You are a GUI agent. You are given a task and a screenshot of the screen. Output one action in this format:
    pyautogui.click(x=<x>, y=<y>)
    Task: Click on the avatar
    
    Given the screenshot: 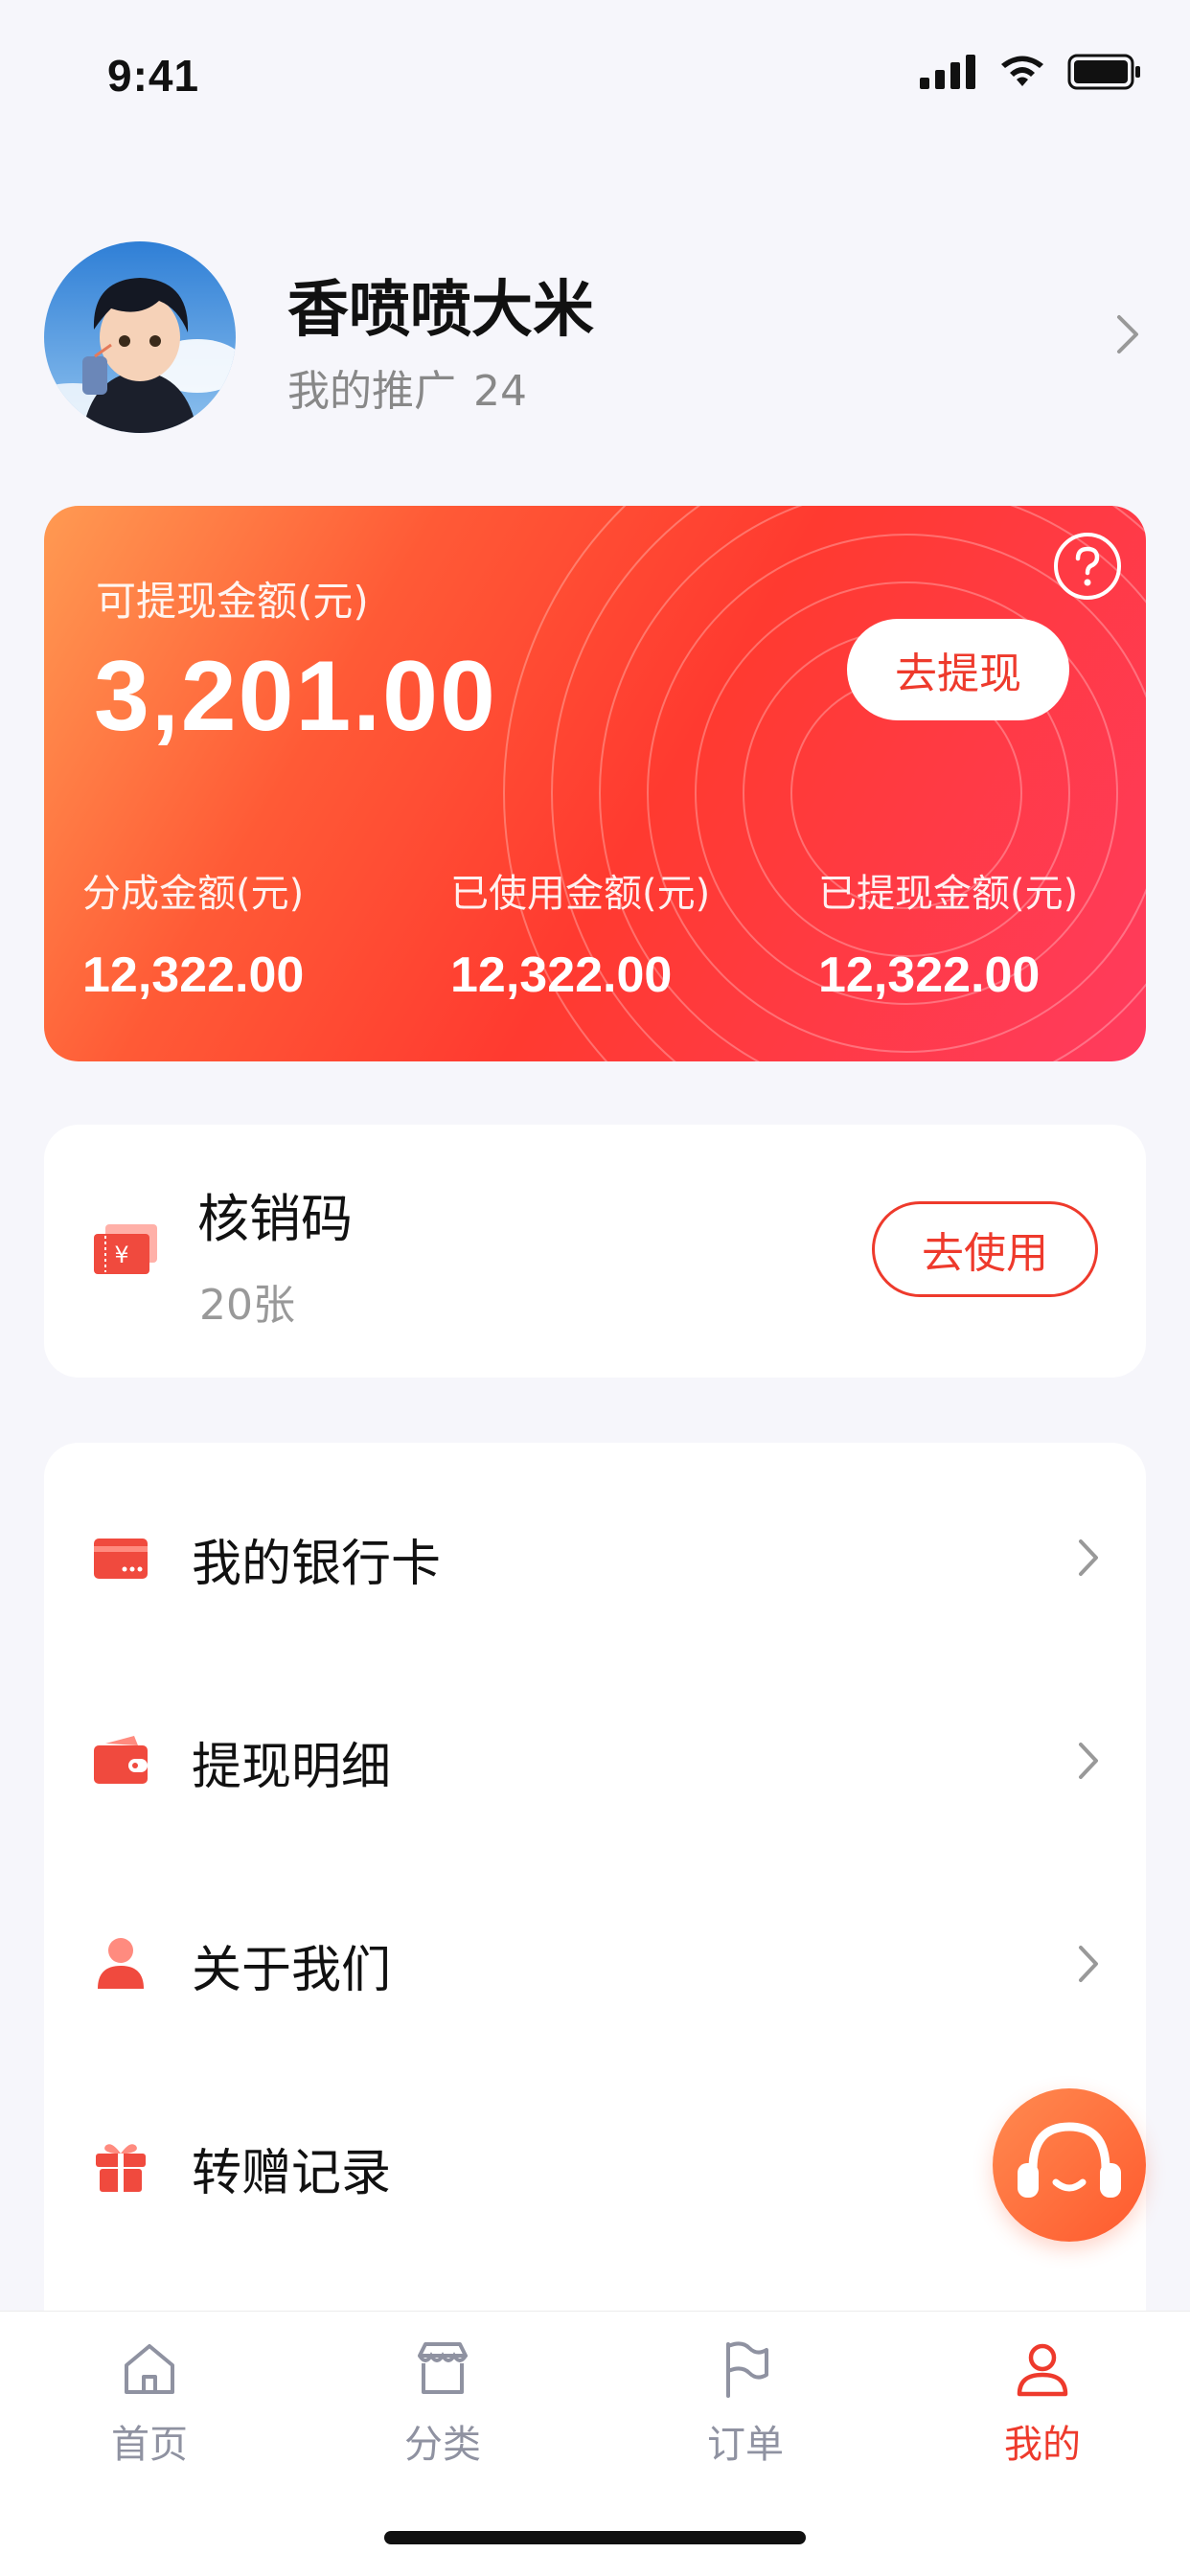 What is the action you would take?
    pyautogui.click(x=140, y=337)
    